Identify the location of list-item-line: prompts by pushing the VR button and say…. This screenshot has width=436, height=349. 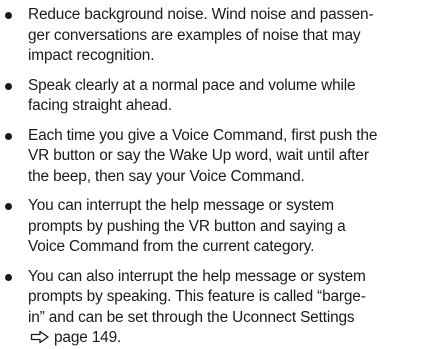
(187, 226).